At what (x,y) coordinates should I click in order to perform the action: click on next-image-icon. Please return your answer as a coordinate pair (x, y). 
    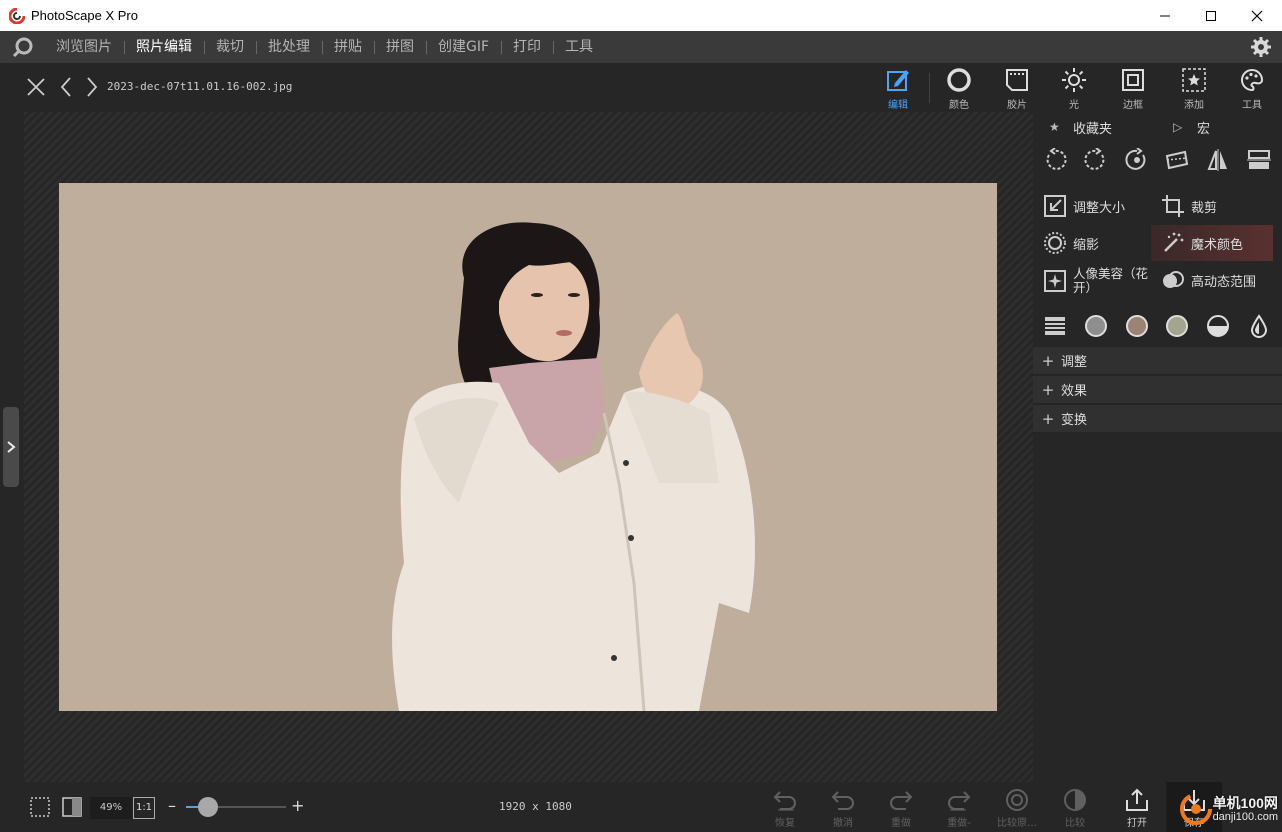
    Looking at the image, I should click on (93, 87).